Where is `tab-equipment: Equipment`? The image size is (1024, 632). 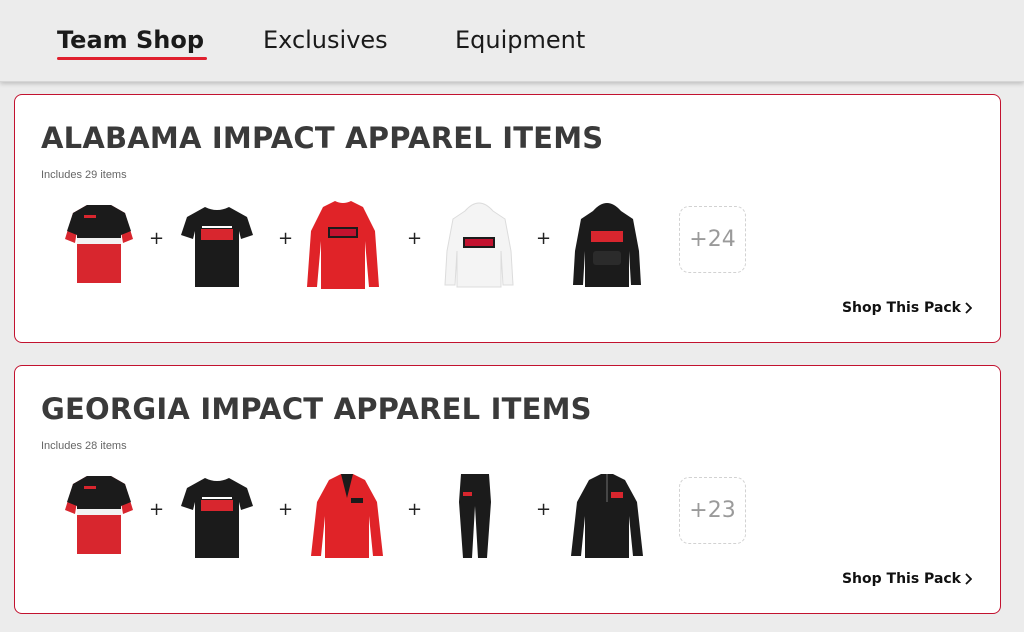 tab-equipment: Equipment is located at coordinates (520, 40).